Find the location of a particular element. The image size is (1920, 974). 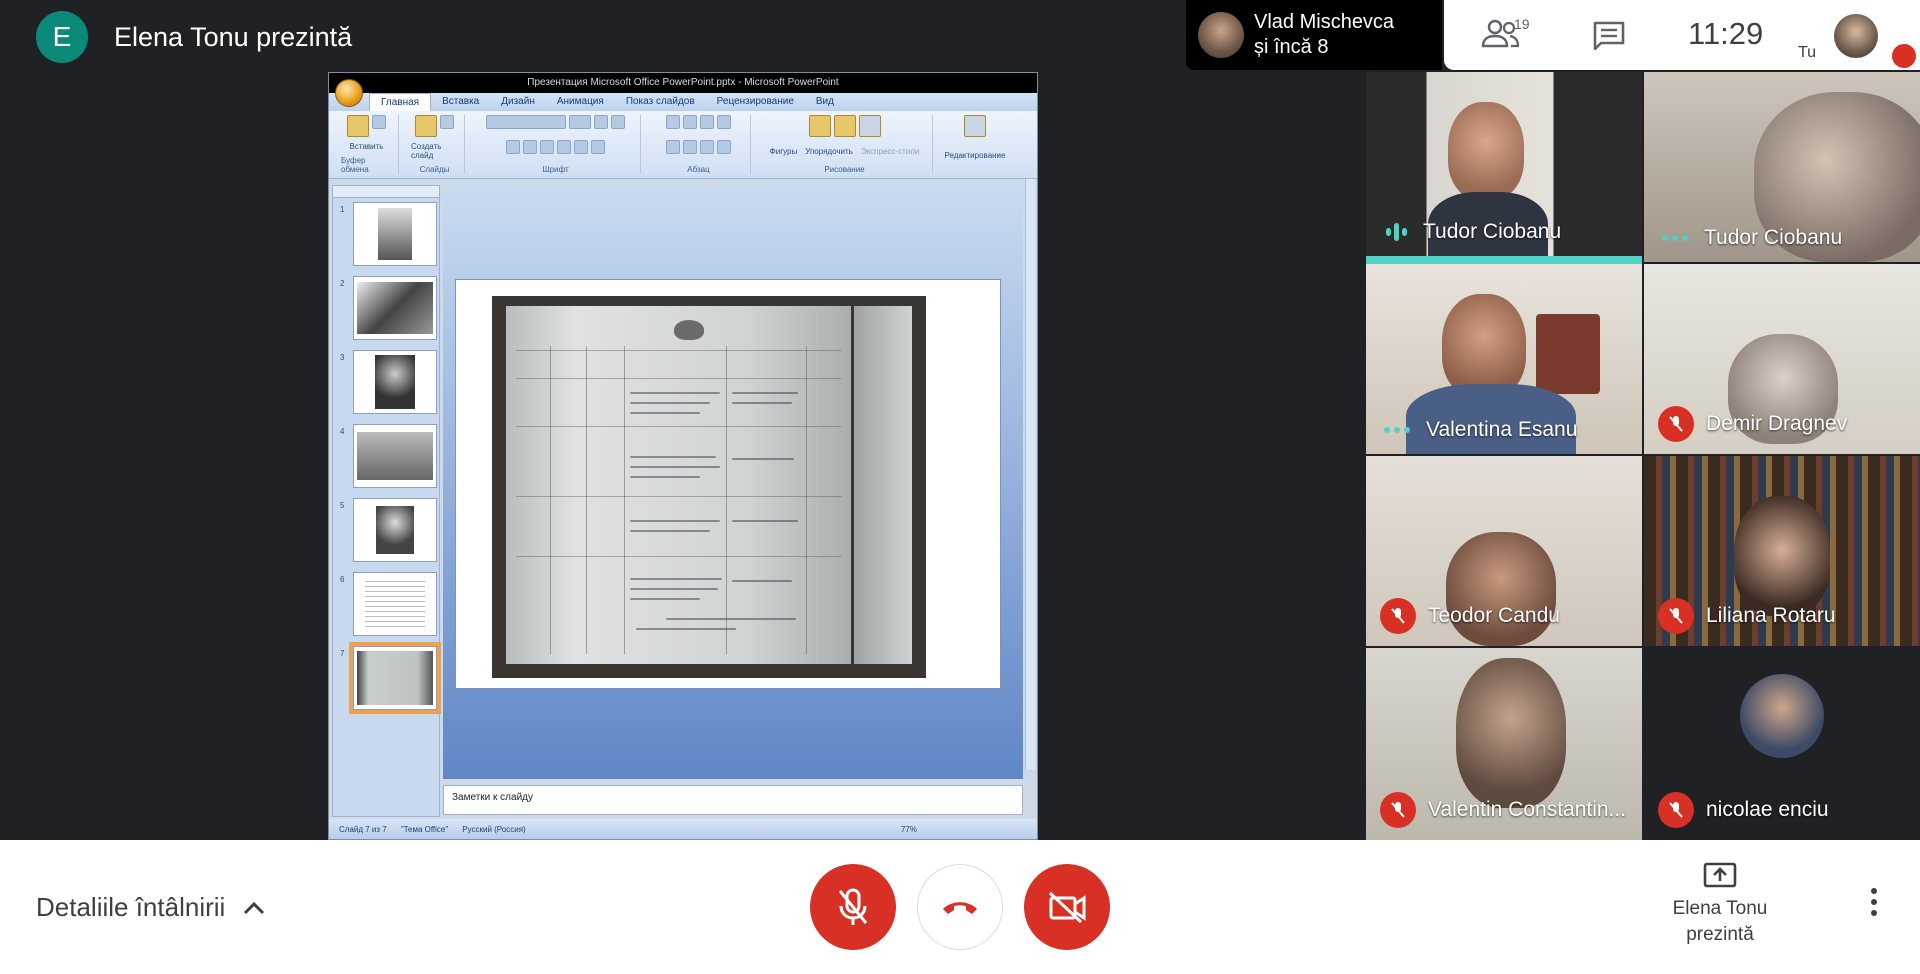

bullets-icon is located at coordinates (673, 122).